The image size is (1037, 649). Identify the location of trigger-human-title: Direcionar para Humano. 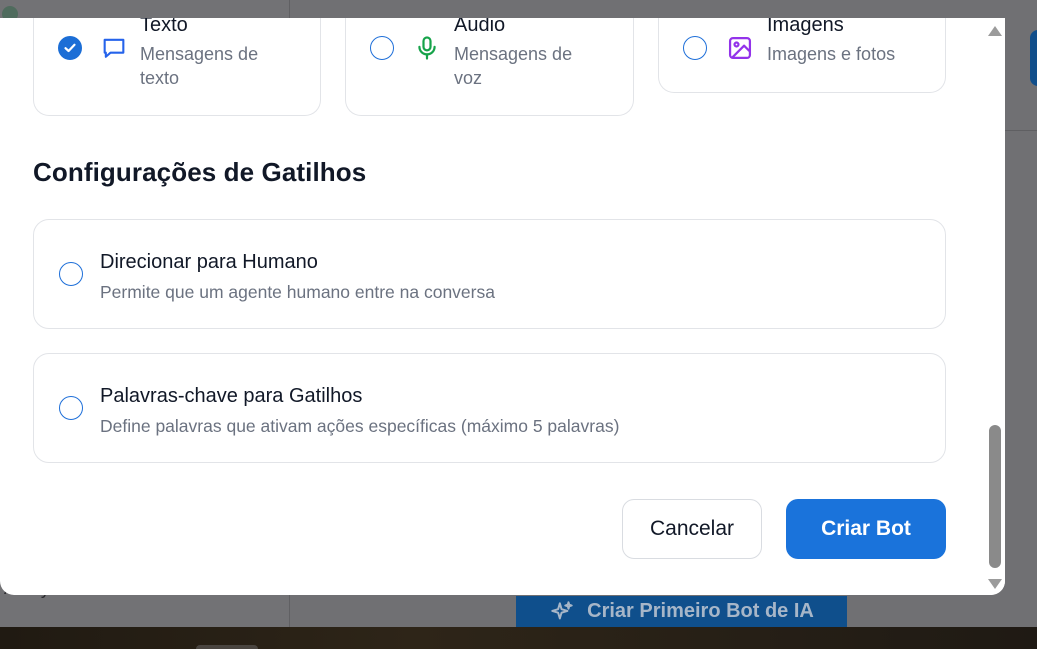
(209, 262).